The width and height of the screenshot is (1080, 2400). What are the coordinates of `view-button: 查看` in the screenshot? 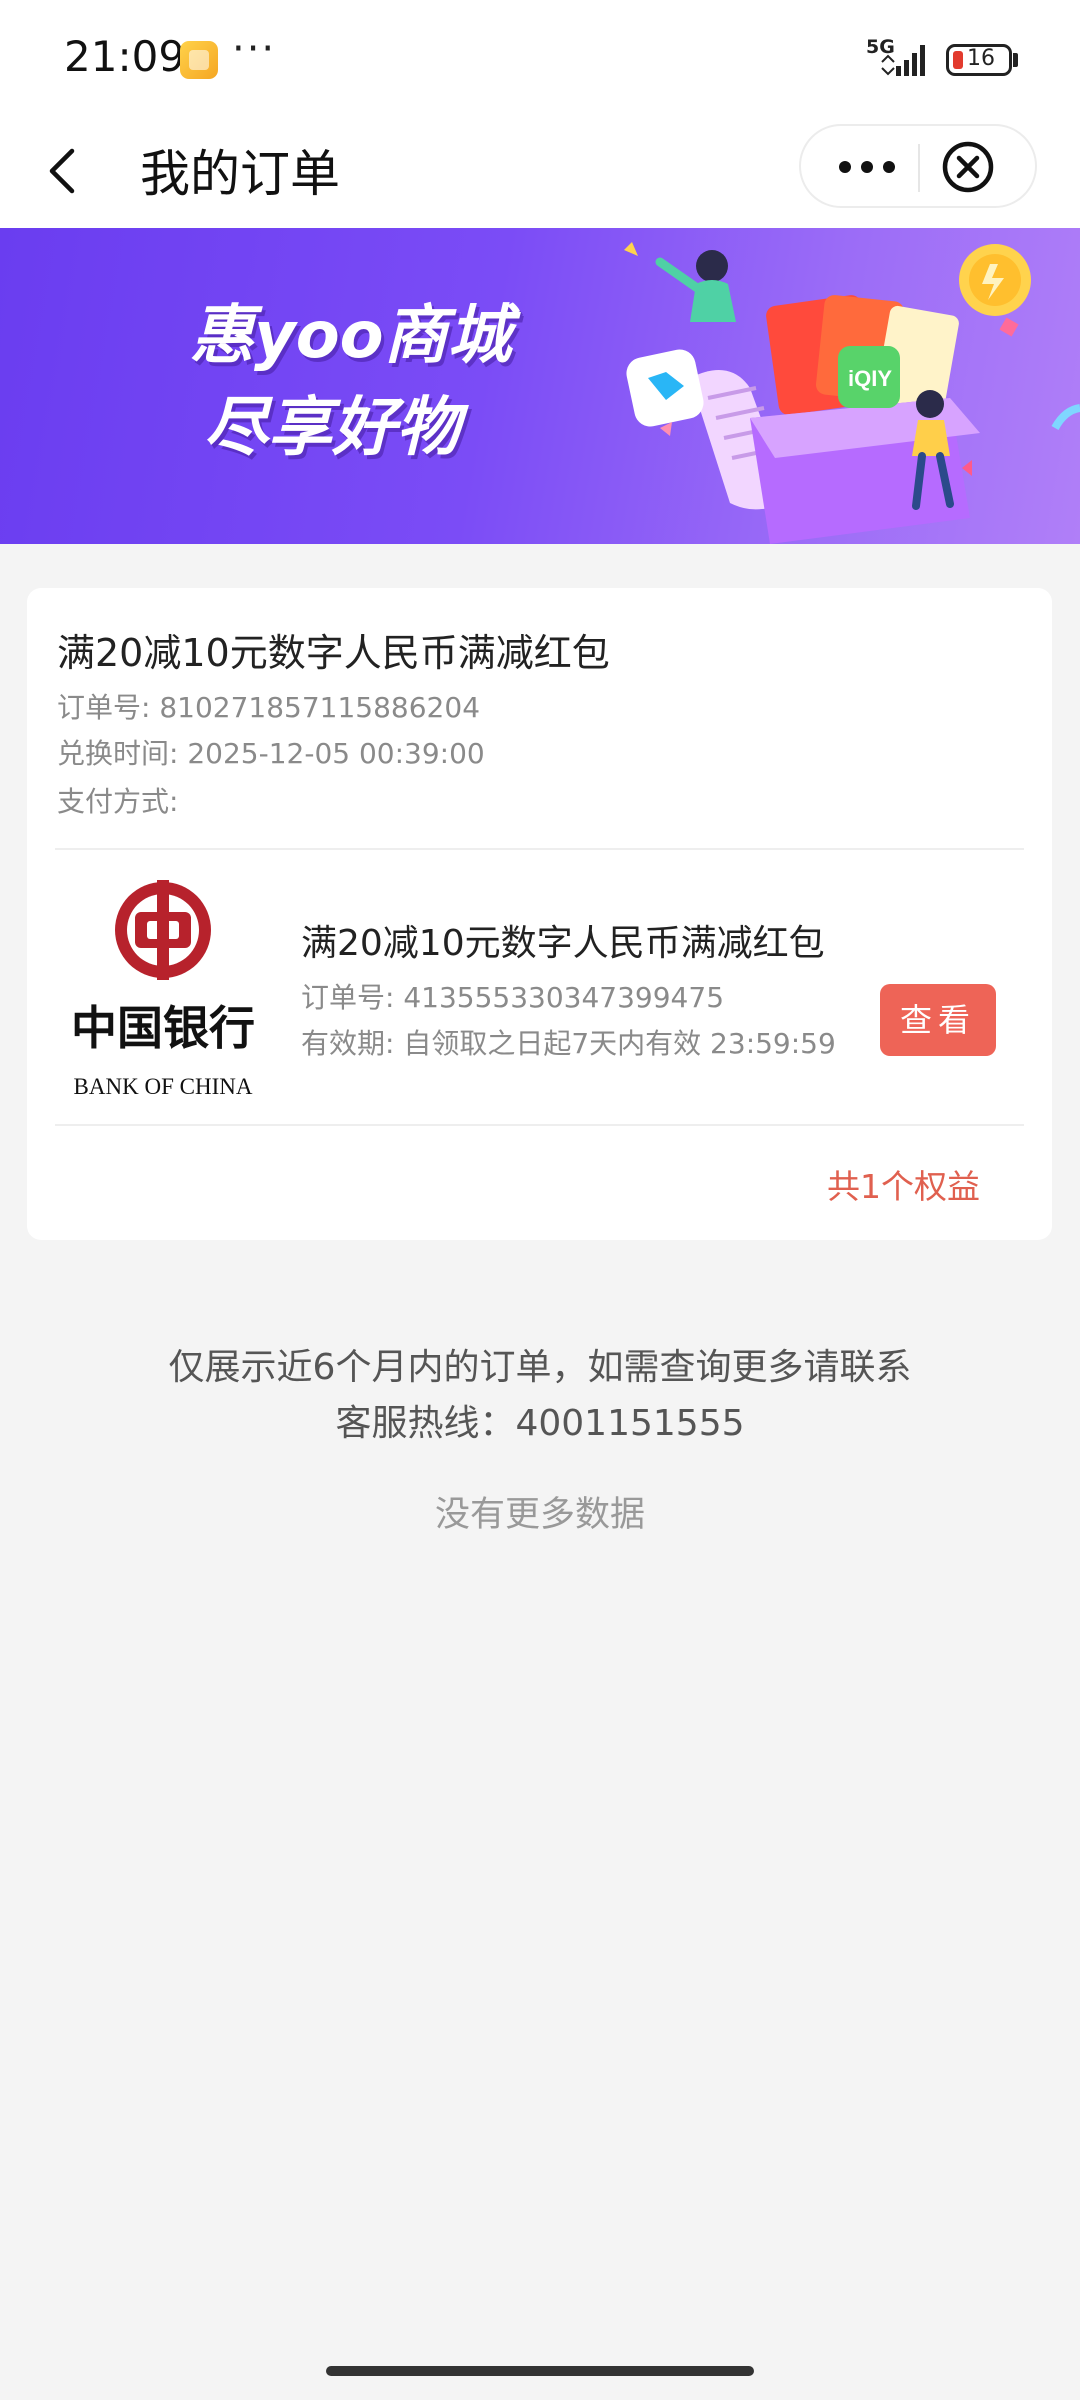 It's located at (938, 1020).